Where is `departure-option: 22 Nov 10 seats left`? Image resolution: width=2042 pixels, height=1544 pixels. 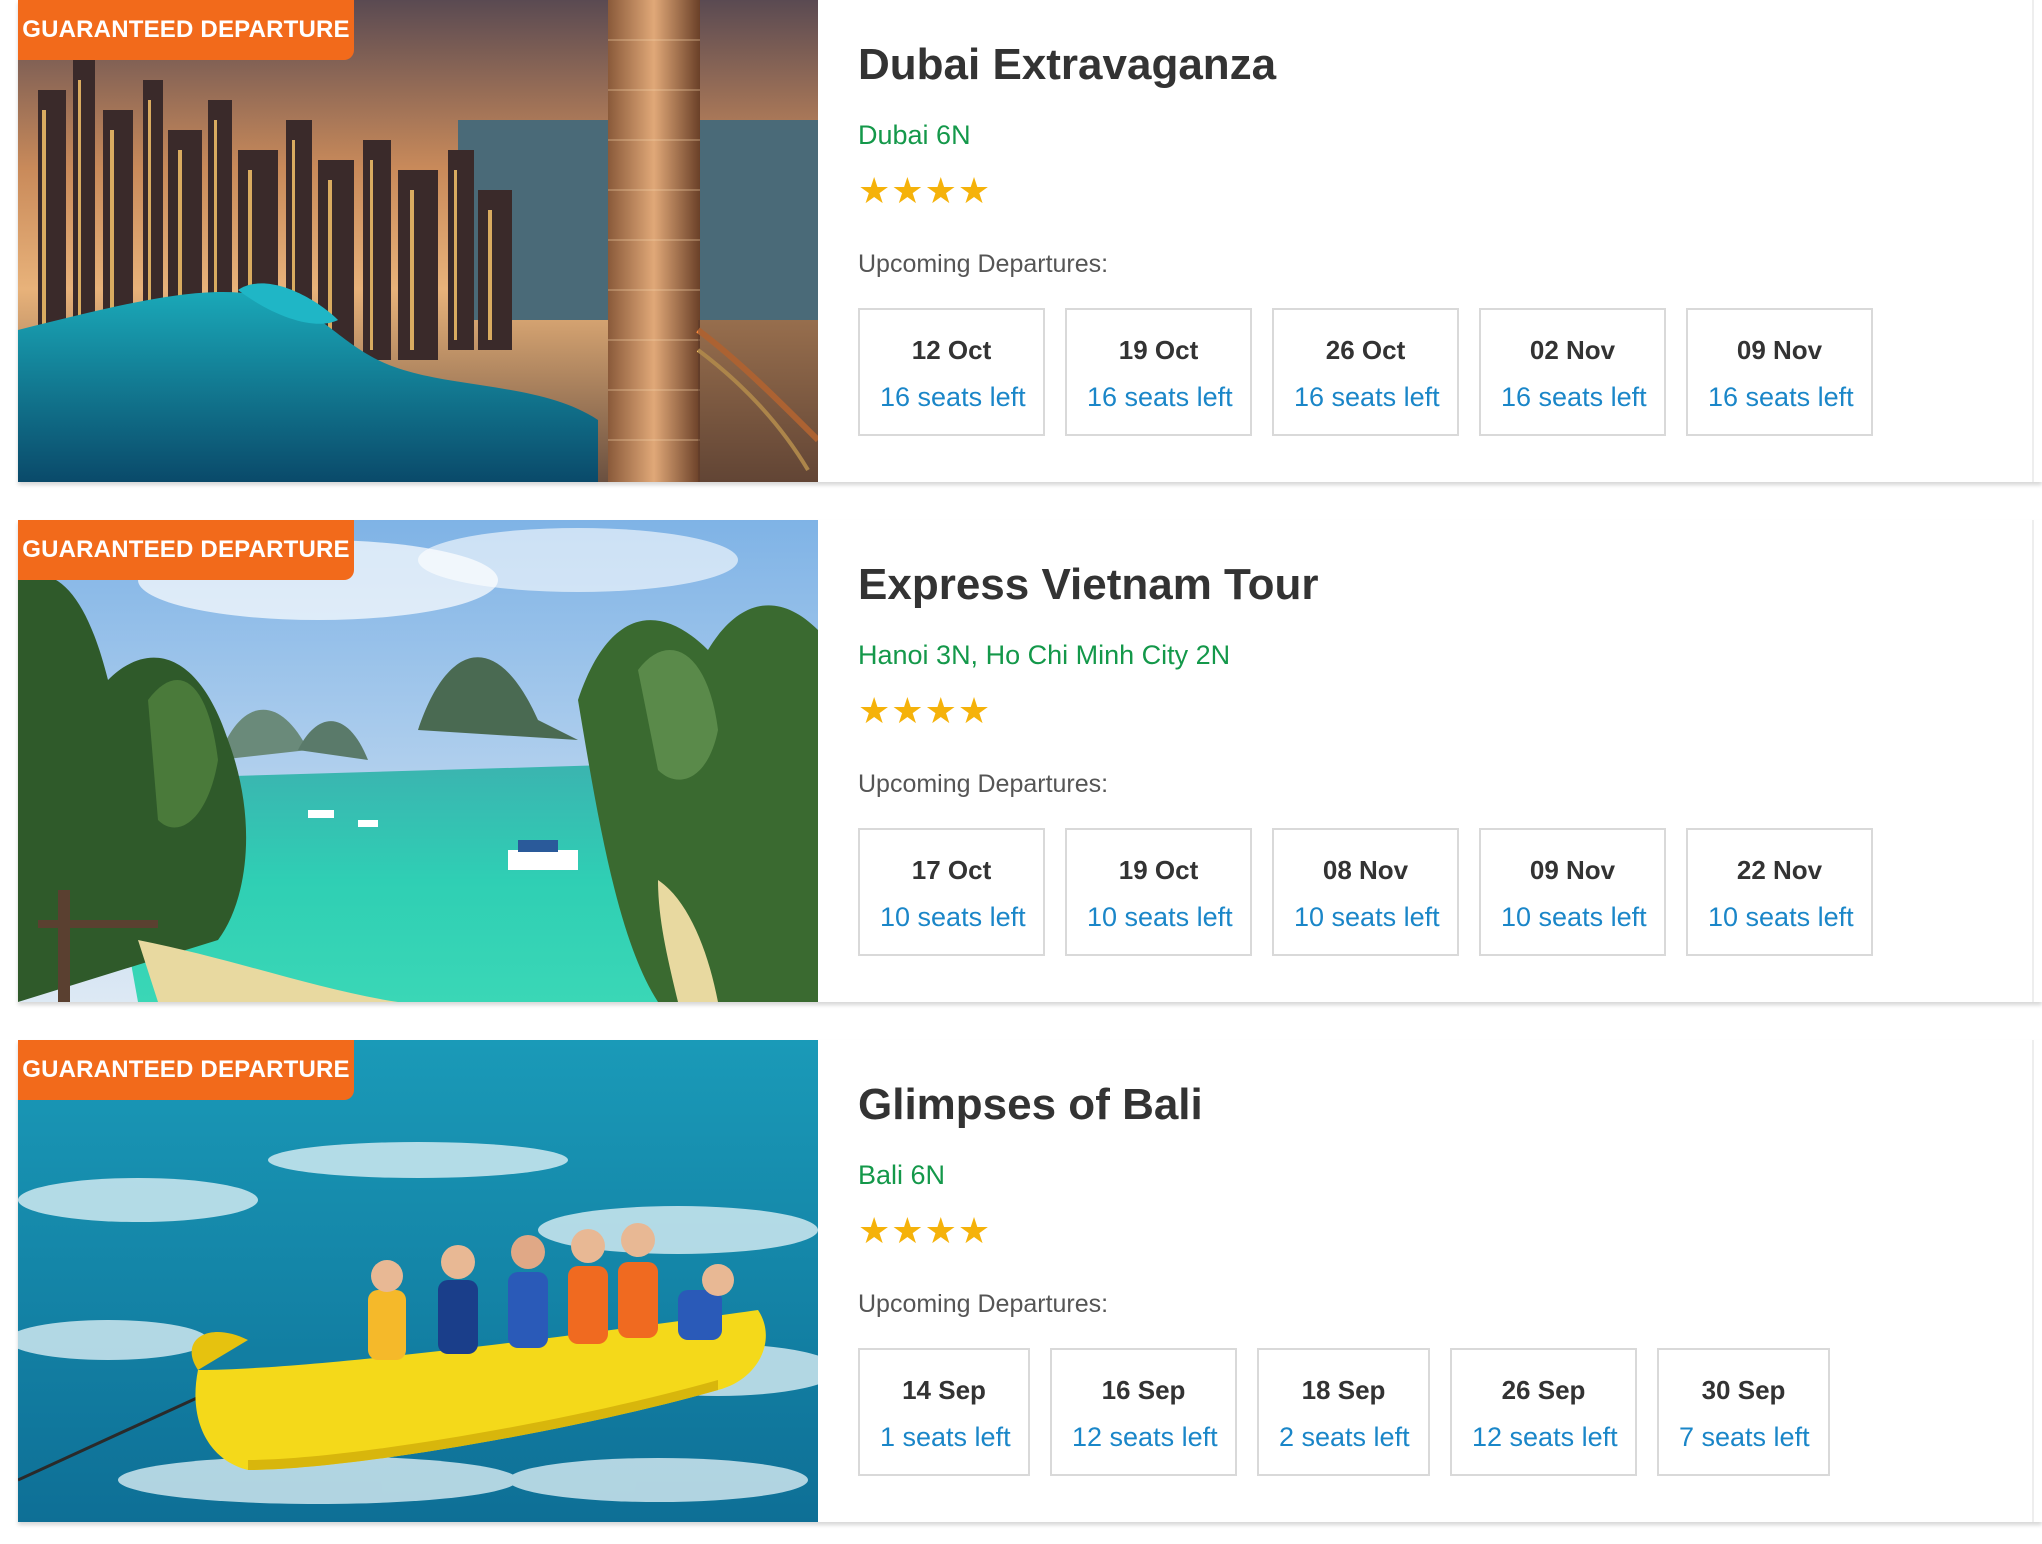 departure-option: 22 Nov 10 seats left is located at coordinates (1779, 892).